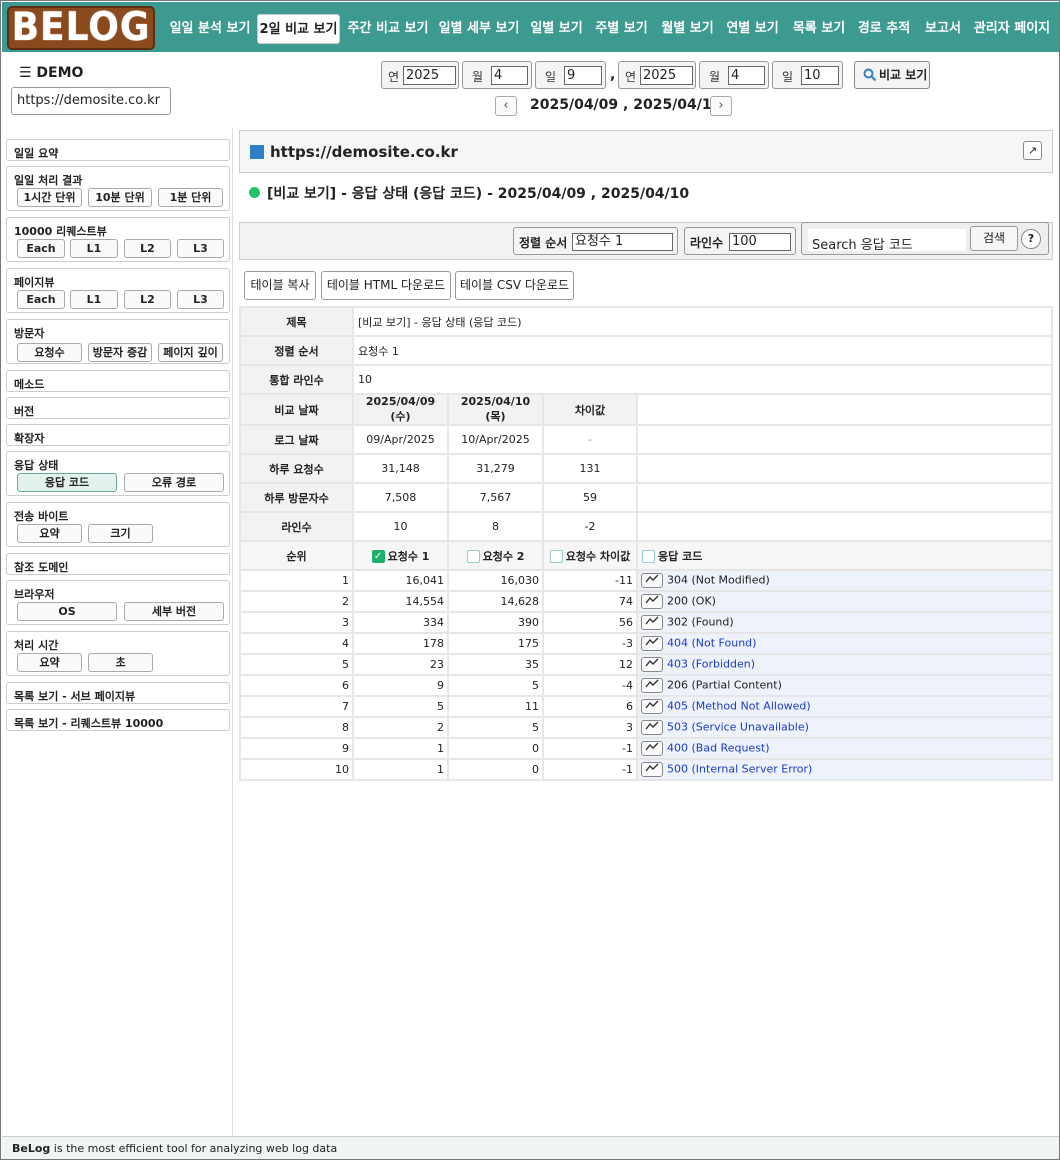 The height and width of the screenshot is (1160, 1060). I want to click on btn-rv-l2: L2, so click(147, 248).